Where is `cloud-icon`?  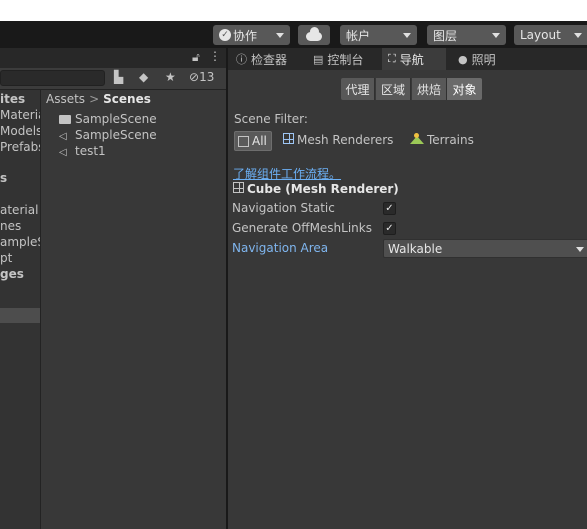 cloud-icon is located at coordinates (314, 34).